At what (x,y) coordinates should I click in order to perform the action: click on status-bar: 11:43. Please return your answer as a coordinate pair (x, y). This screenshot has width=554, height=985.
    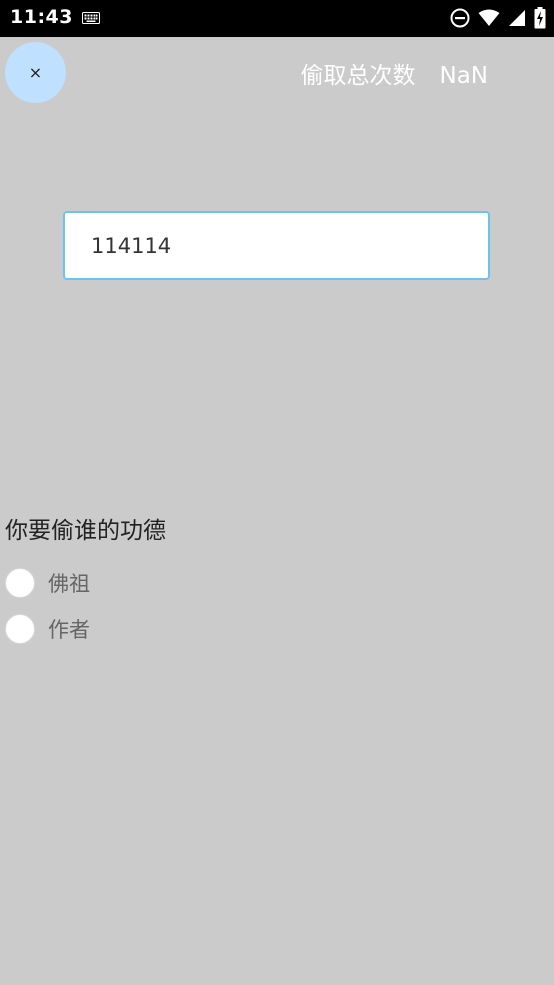
    Looking at the image, I should click on (277, 18).